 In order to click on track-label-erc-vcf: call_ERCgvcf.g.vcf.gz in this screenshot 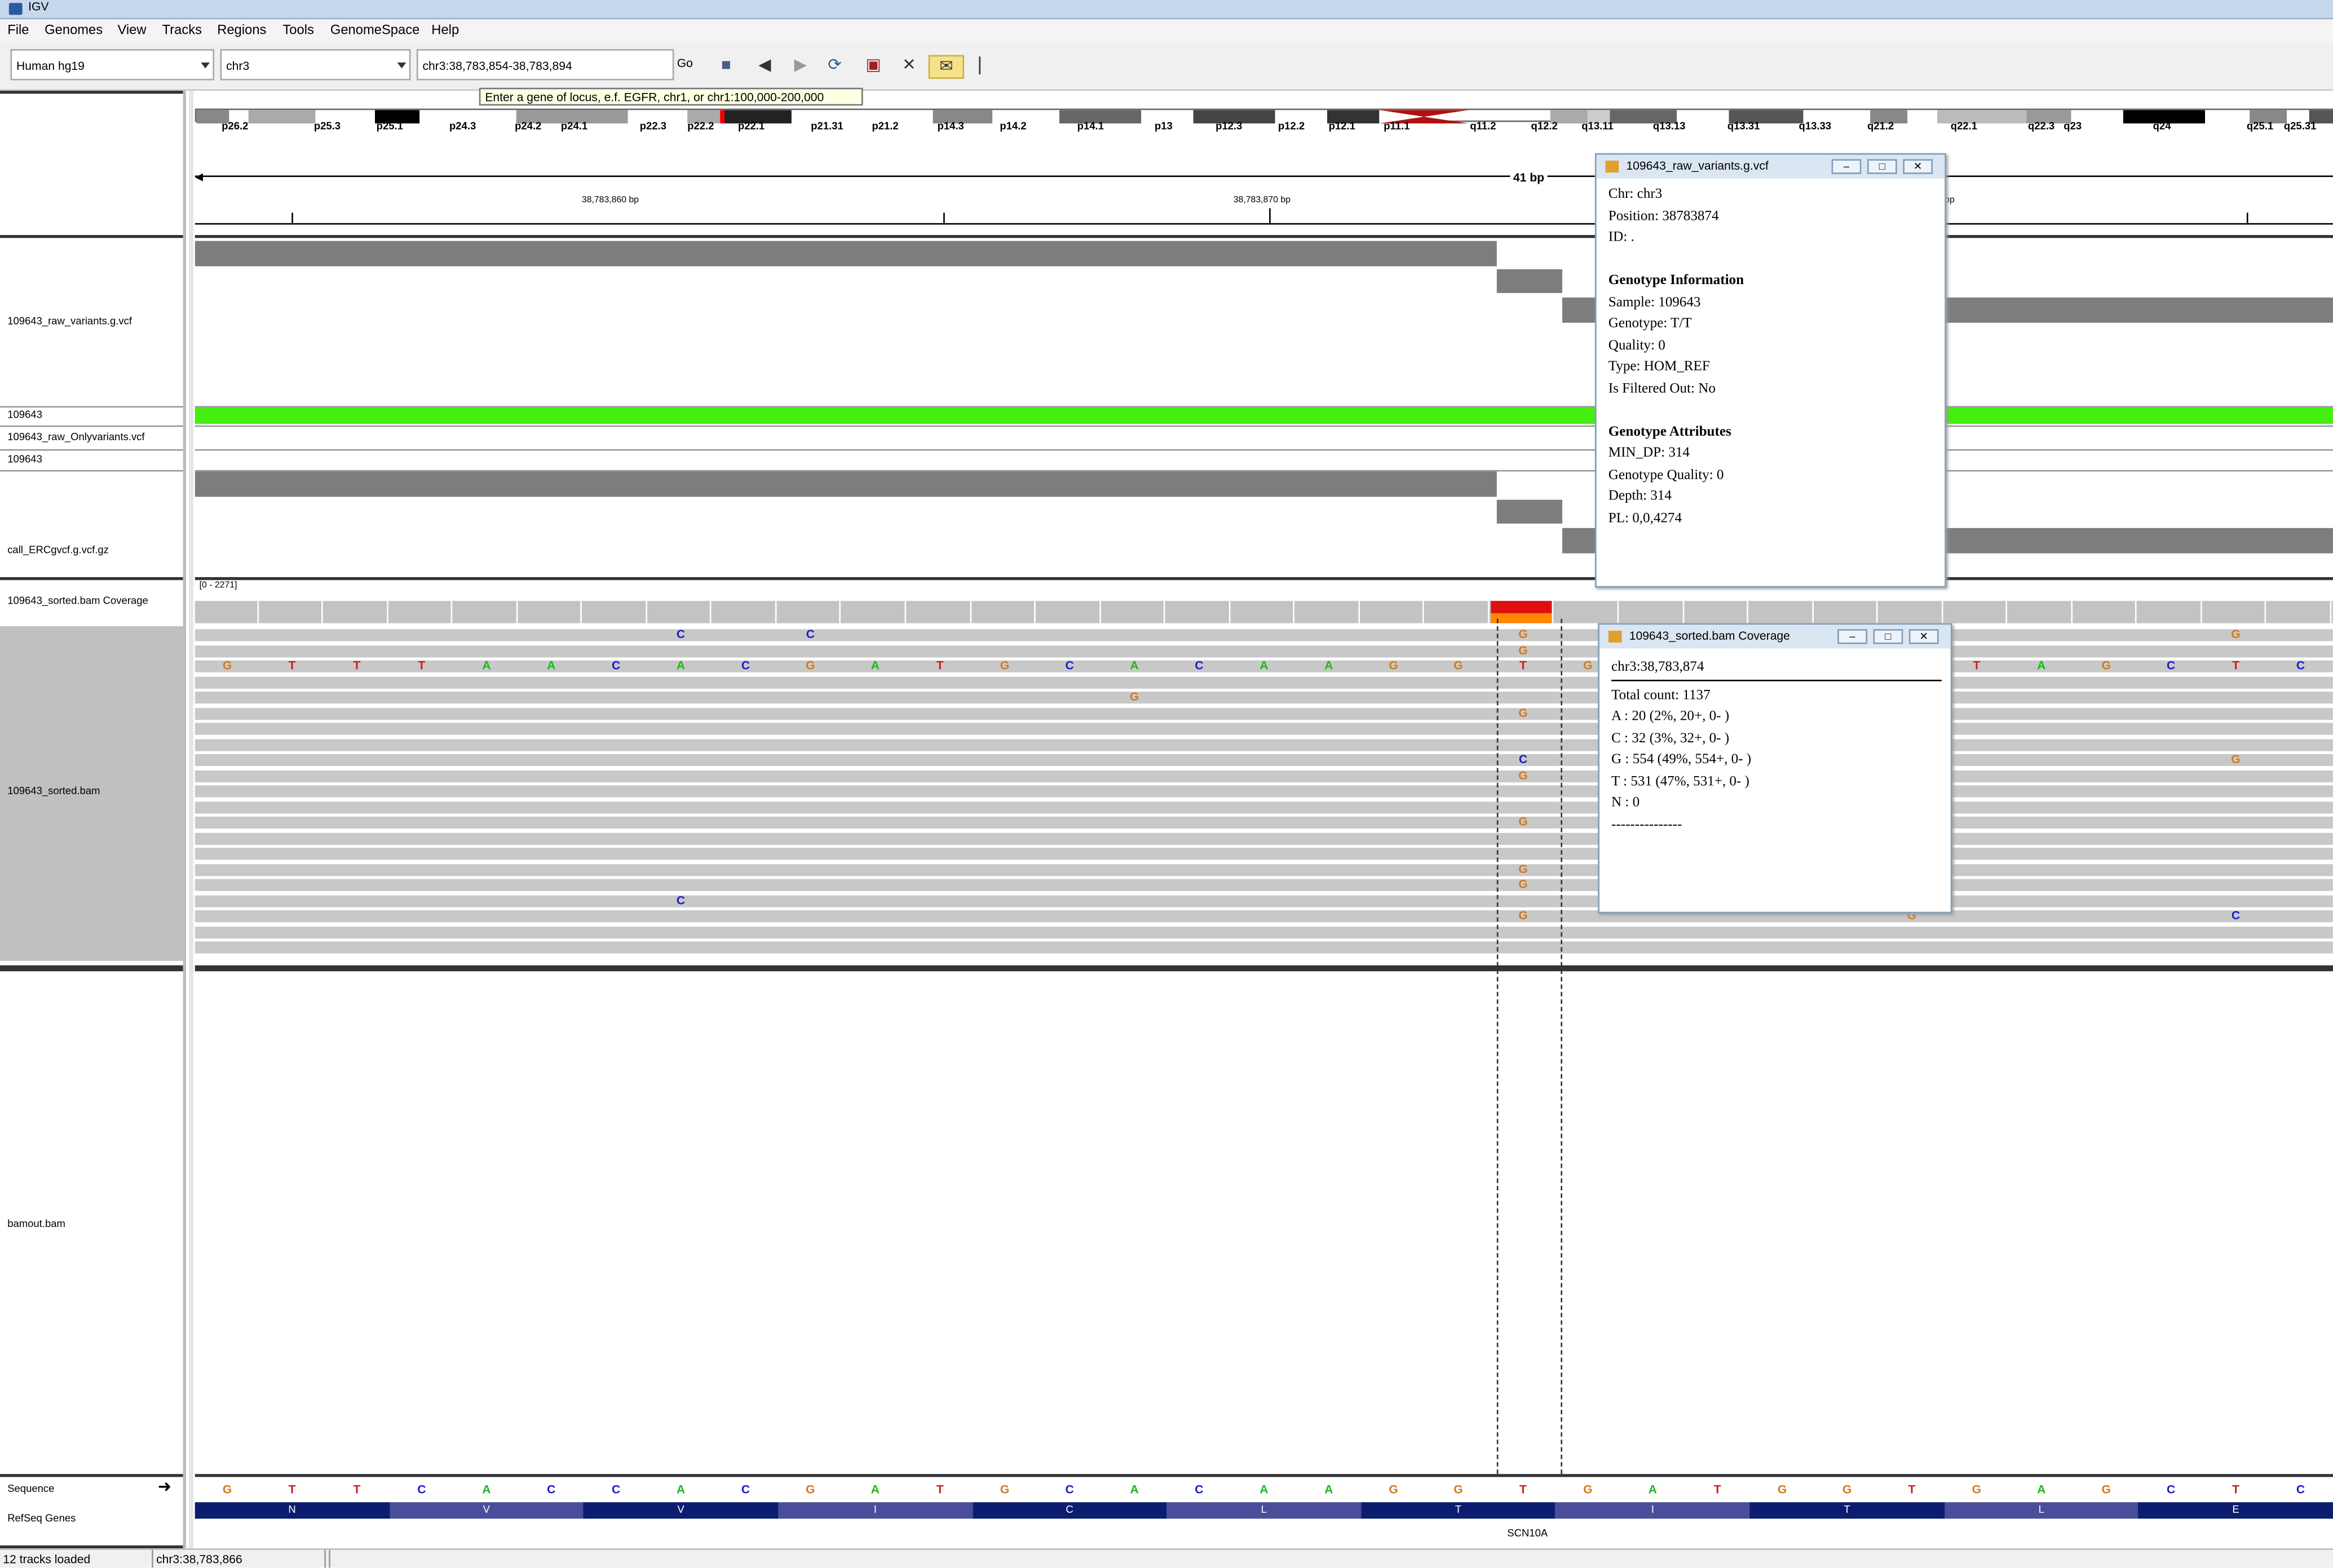, I will do `click(58, 551)`.